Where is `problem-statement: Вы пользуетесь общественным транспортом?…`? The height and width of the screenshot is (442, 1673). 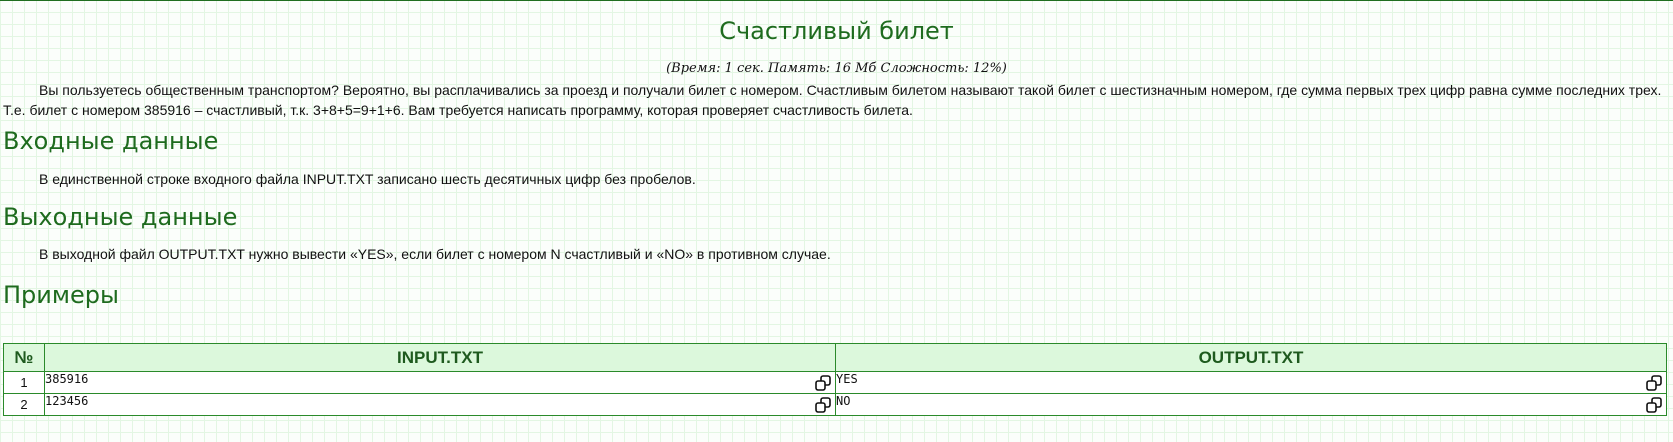 problem-statement: Вы пользуетесь общественным транспортом?… is located at coordinates (832, 100).